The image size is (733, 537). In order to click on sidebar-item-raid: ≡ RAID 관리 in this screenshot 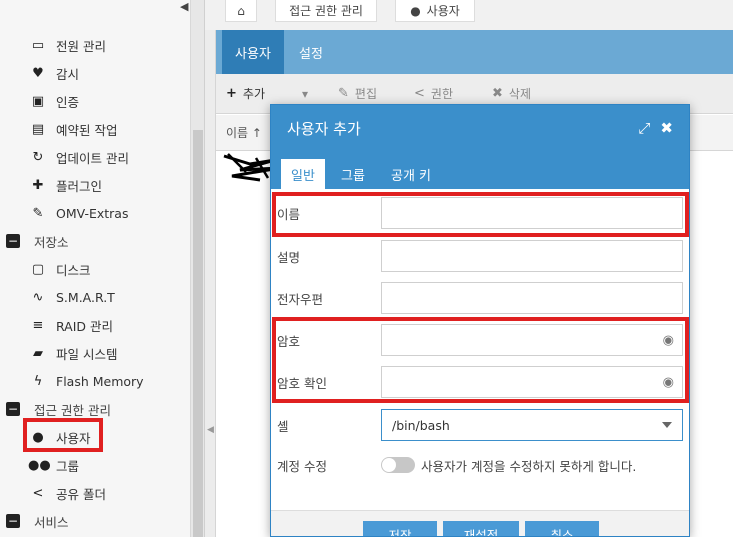, I will do `click(95, 325)`.